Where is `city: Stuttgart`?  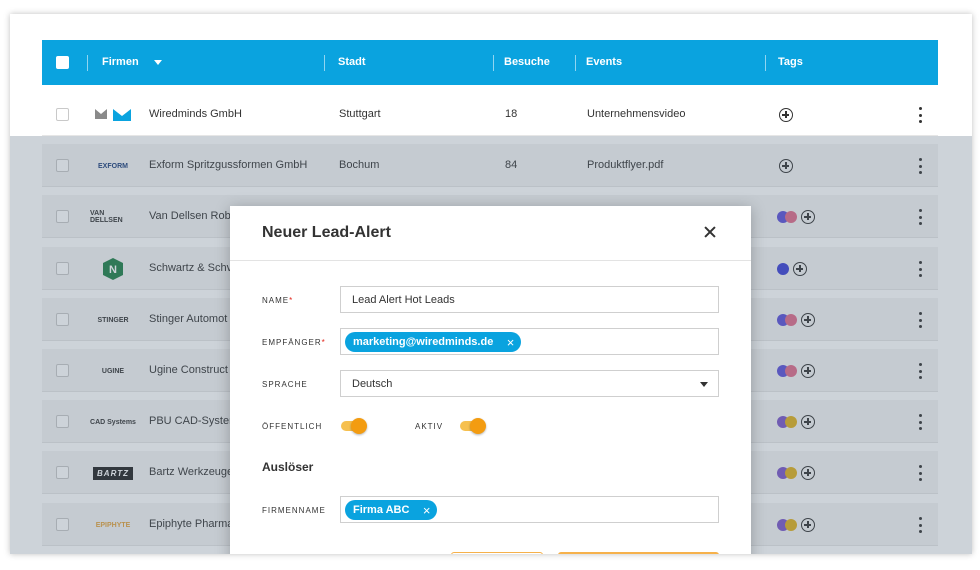 city: Stuttgart is located at coordinates (360, 114).